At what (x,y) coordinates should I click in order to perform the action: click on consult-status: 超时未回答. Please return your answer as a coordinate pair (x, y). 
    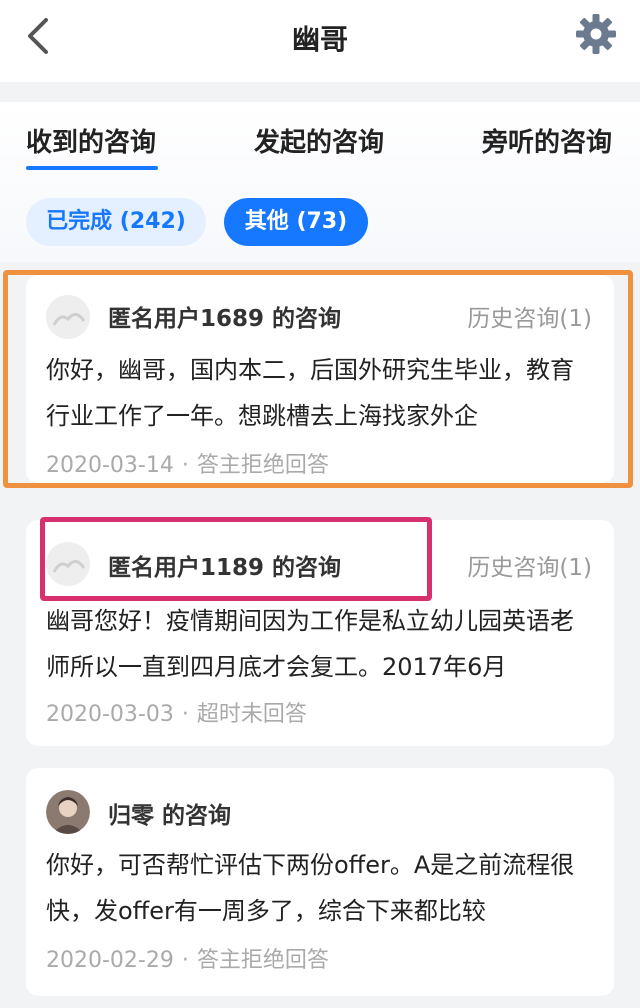
    Looking at the image, I should click on (251, 714).